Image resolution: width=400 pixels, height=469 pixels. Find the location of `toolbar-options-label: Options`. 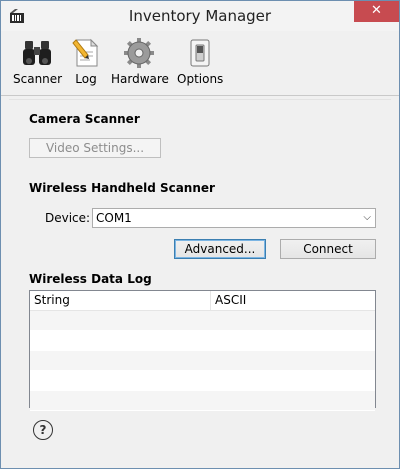

toolbar-options-label: Options is located at coordinates (200, 79).